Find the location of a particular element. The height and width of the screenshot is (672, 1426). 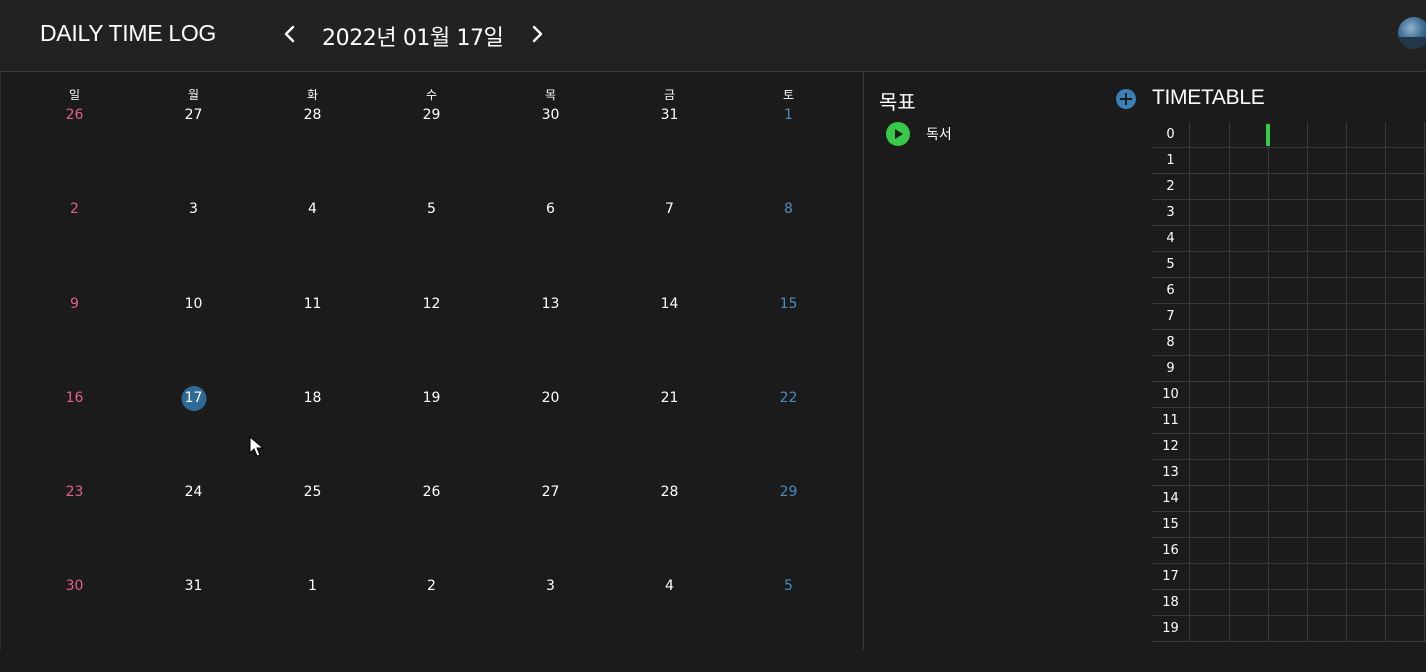

add-goal-button is located at coordinates (1126, 99).